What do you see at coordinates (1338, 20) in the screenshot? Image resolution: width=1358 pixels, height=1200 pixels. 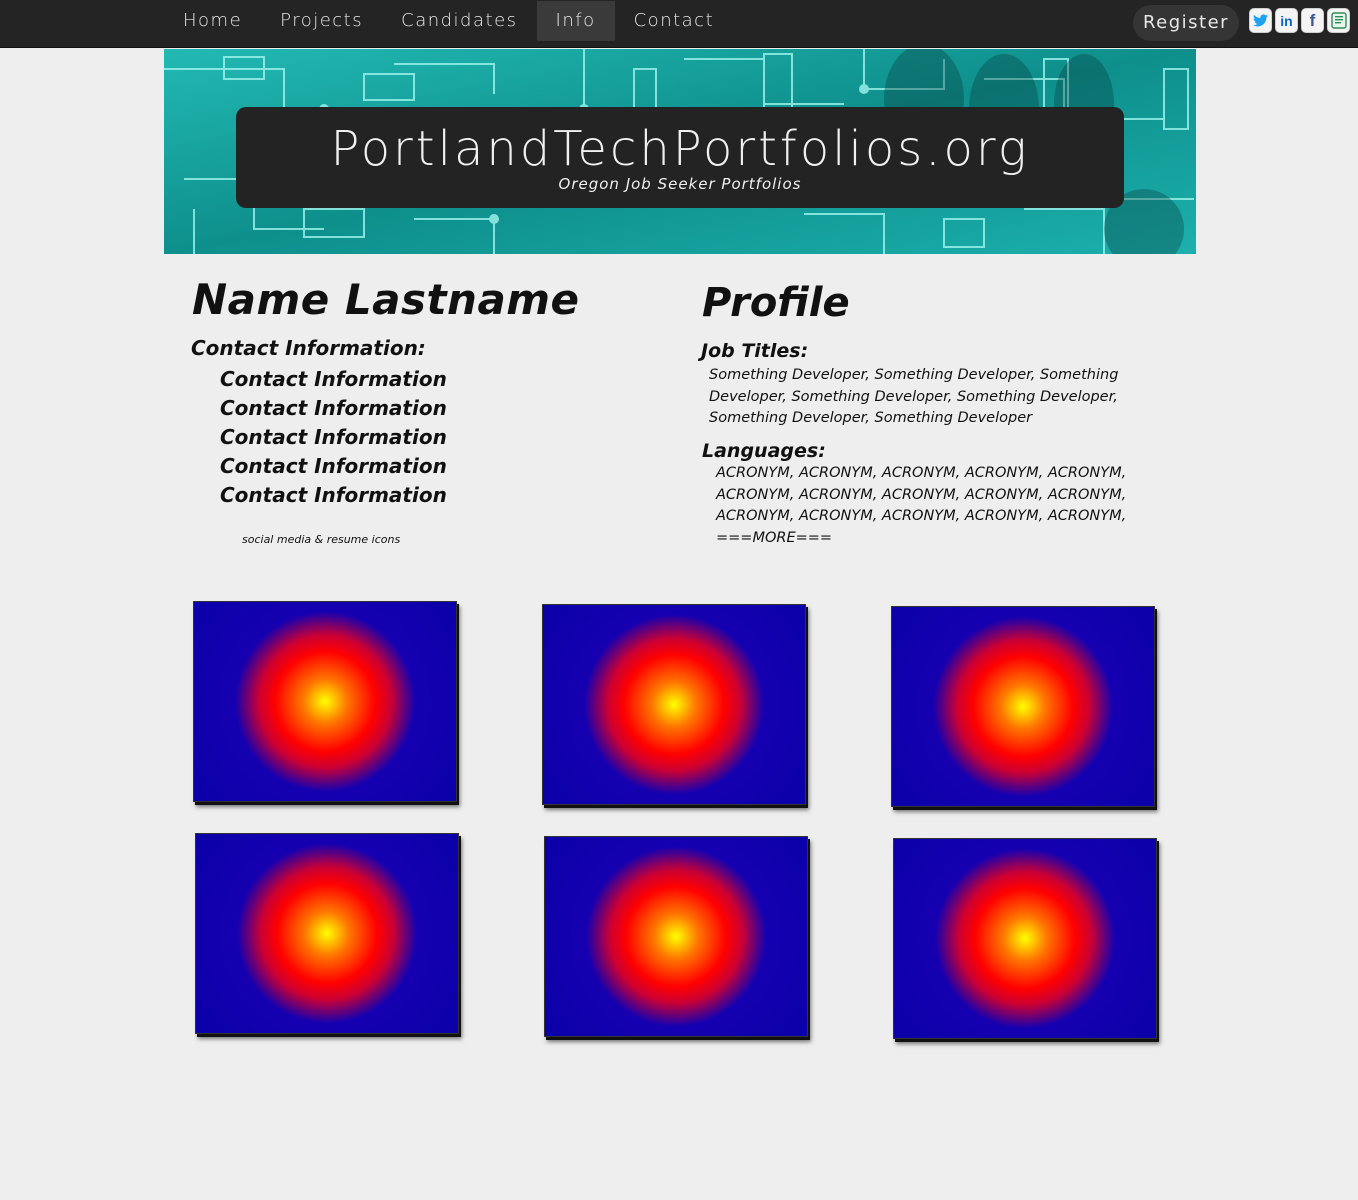 I see `resume-icon` at bounding box center [1338, 20].